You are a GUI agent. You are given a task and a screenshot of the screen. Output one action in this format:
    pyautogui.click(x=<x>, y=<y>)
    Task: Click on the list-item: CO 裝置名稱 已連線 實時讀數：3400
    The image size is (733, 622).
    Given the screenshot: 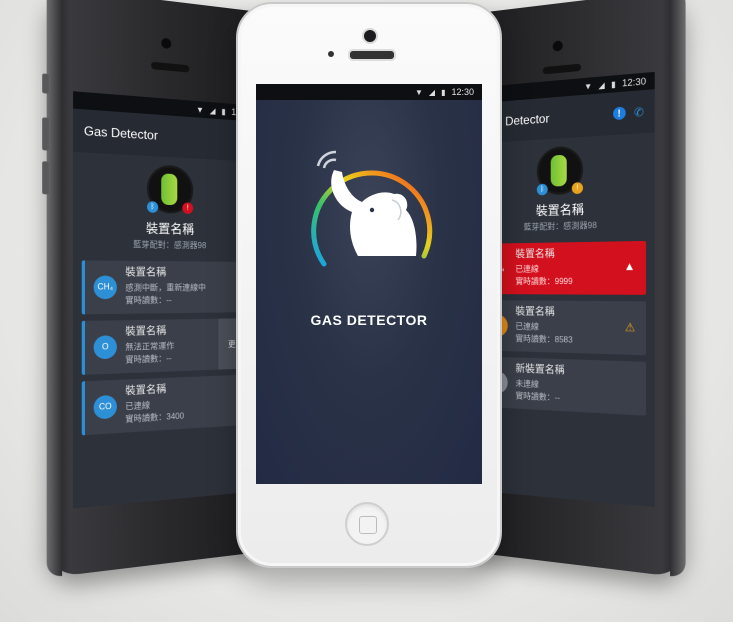 What is the action you would take?
    pyautogui.click(x=167, y=404)
    